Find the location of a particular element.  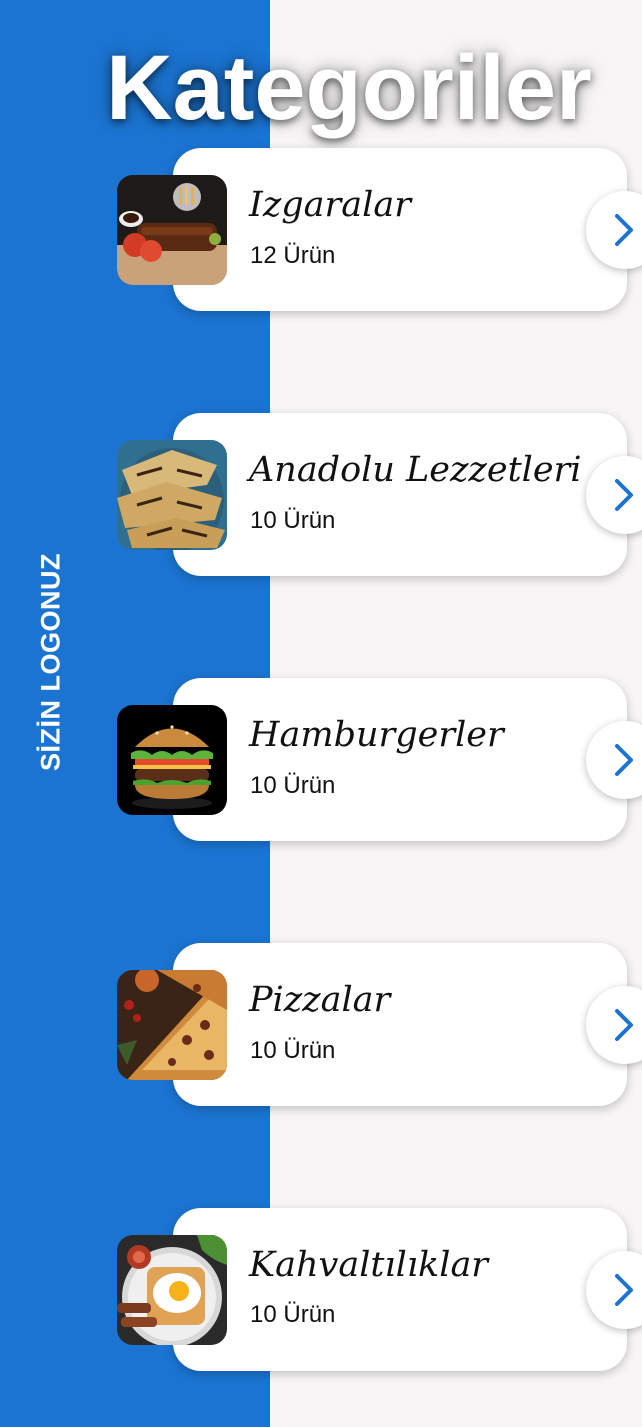

breakfast-image is located at coordinates (172, 1290).